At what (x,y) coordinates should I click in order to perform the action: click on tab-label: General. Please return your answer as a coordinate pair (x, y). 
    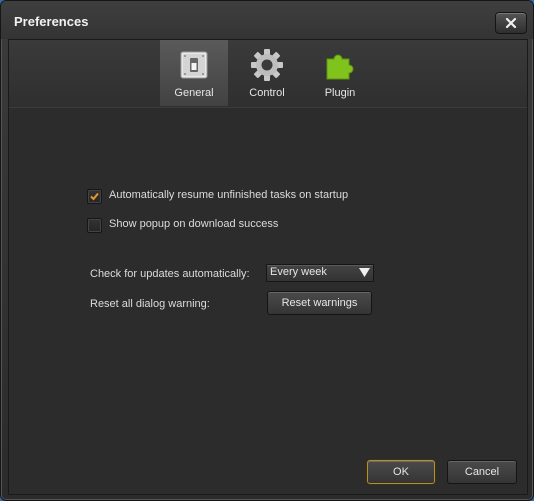
    Looking at the image, I should click on (194, 93).